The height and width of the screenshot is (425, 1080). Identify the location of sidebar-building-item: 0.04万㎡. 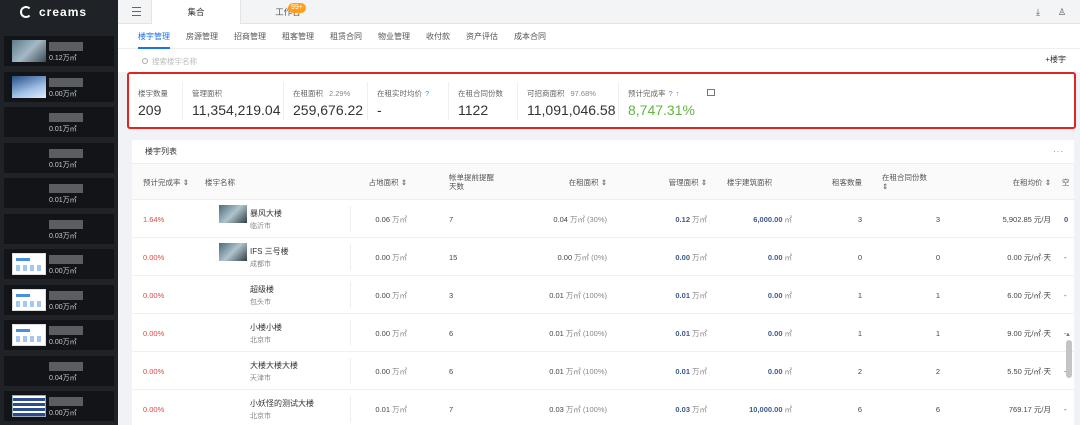
(59, 370).